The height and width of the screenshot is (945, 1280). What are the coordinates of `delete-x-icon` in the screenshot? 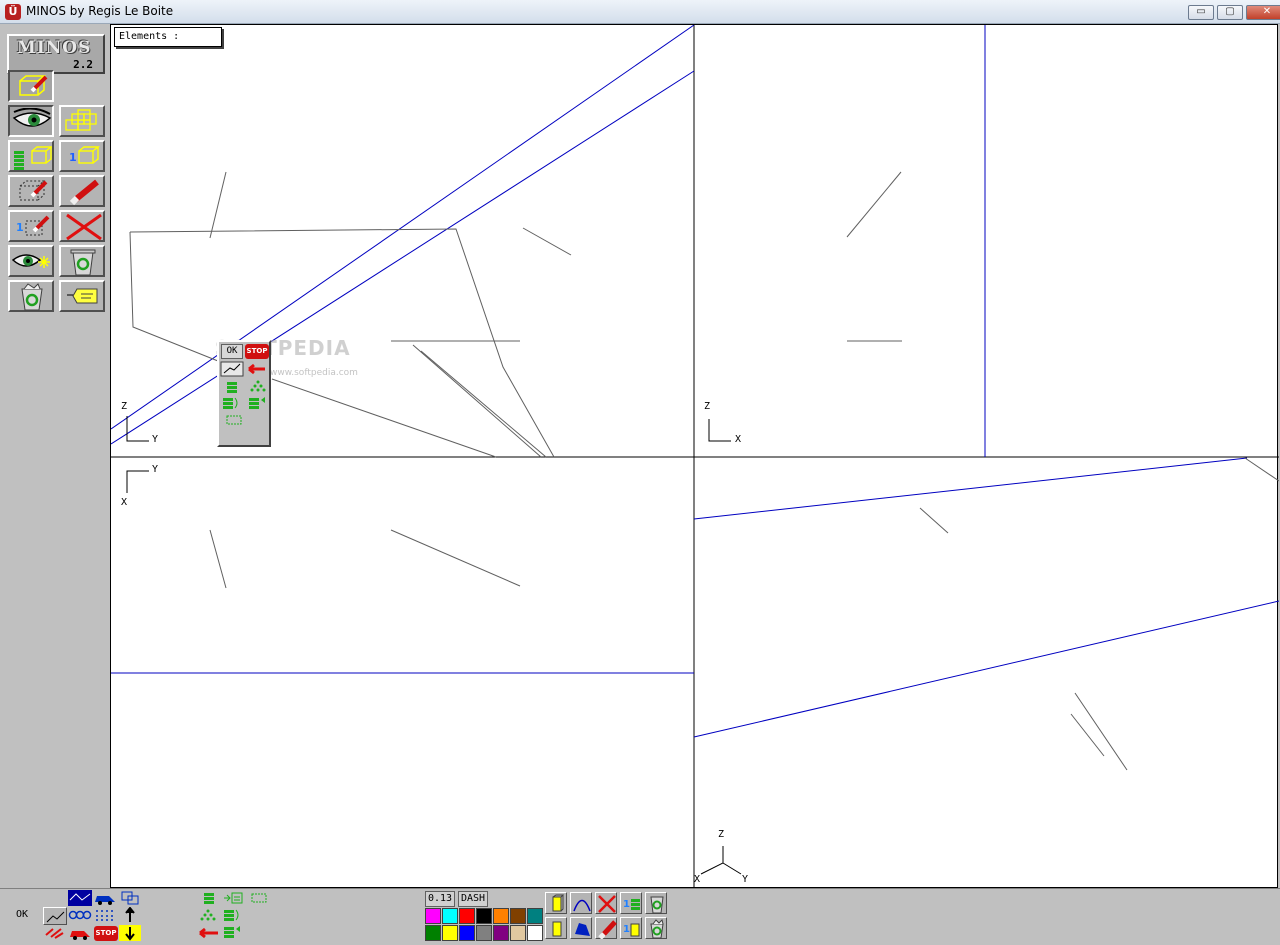 It's located at (84, 227).